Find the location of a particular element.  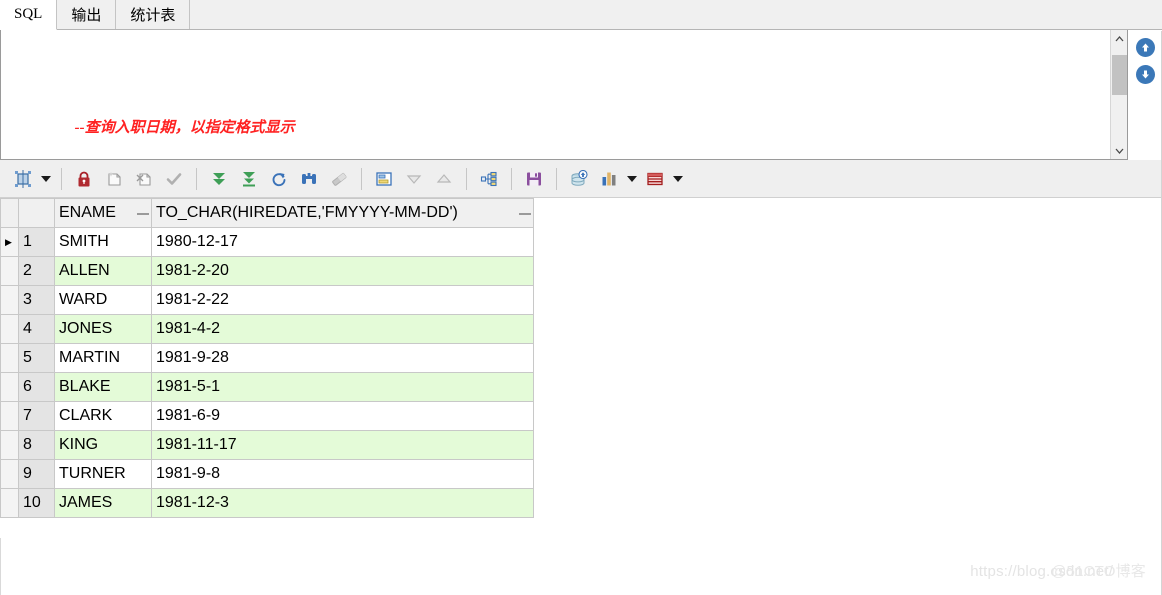

row-number-cell: 10 is located at coordinates (36, 503).